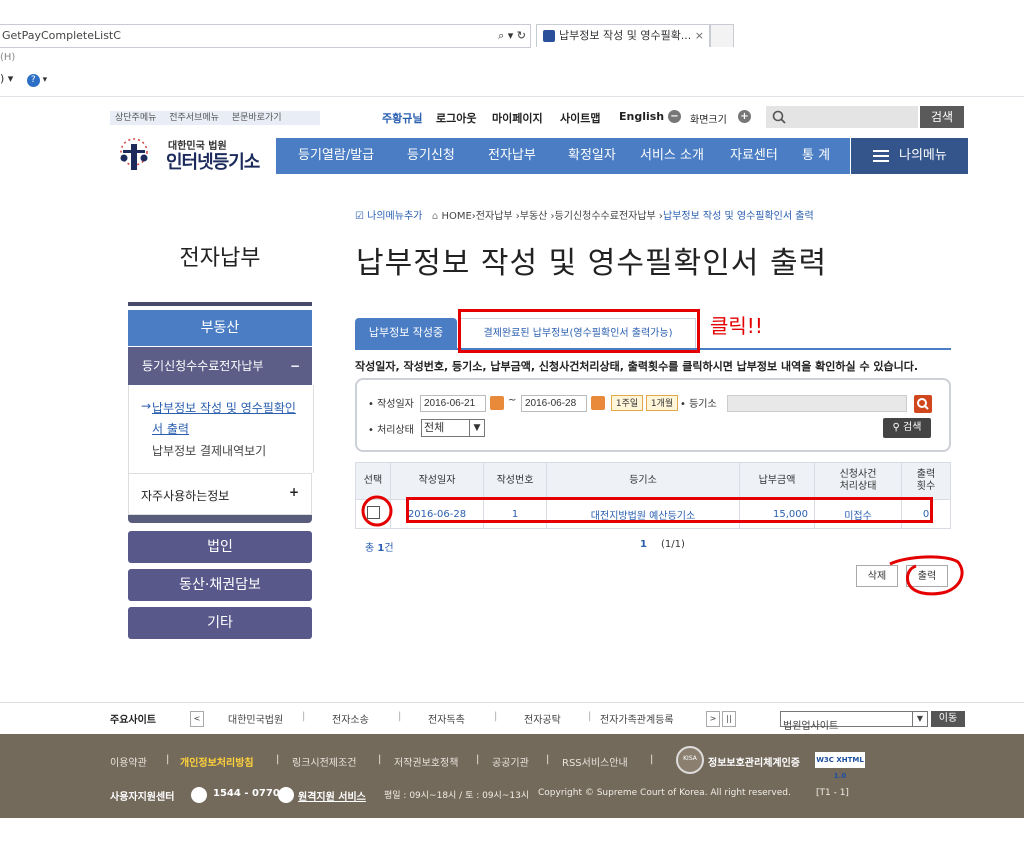  Describe the element at coordinates (255, 718) in the screenshot. I see `footer-site-link: 대한민국법원` at that location.